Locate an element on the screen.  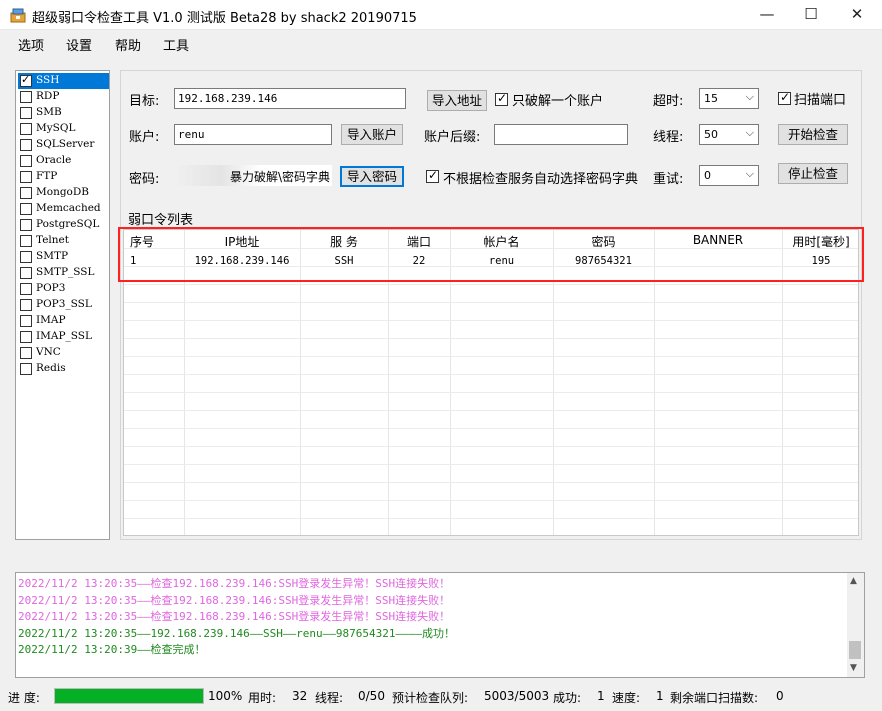
service-item-sqlserver: SQLServer is located at coordinates (63, 145).